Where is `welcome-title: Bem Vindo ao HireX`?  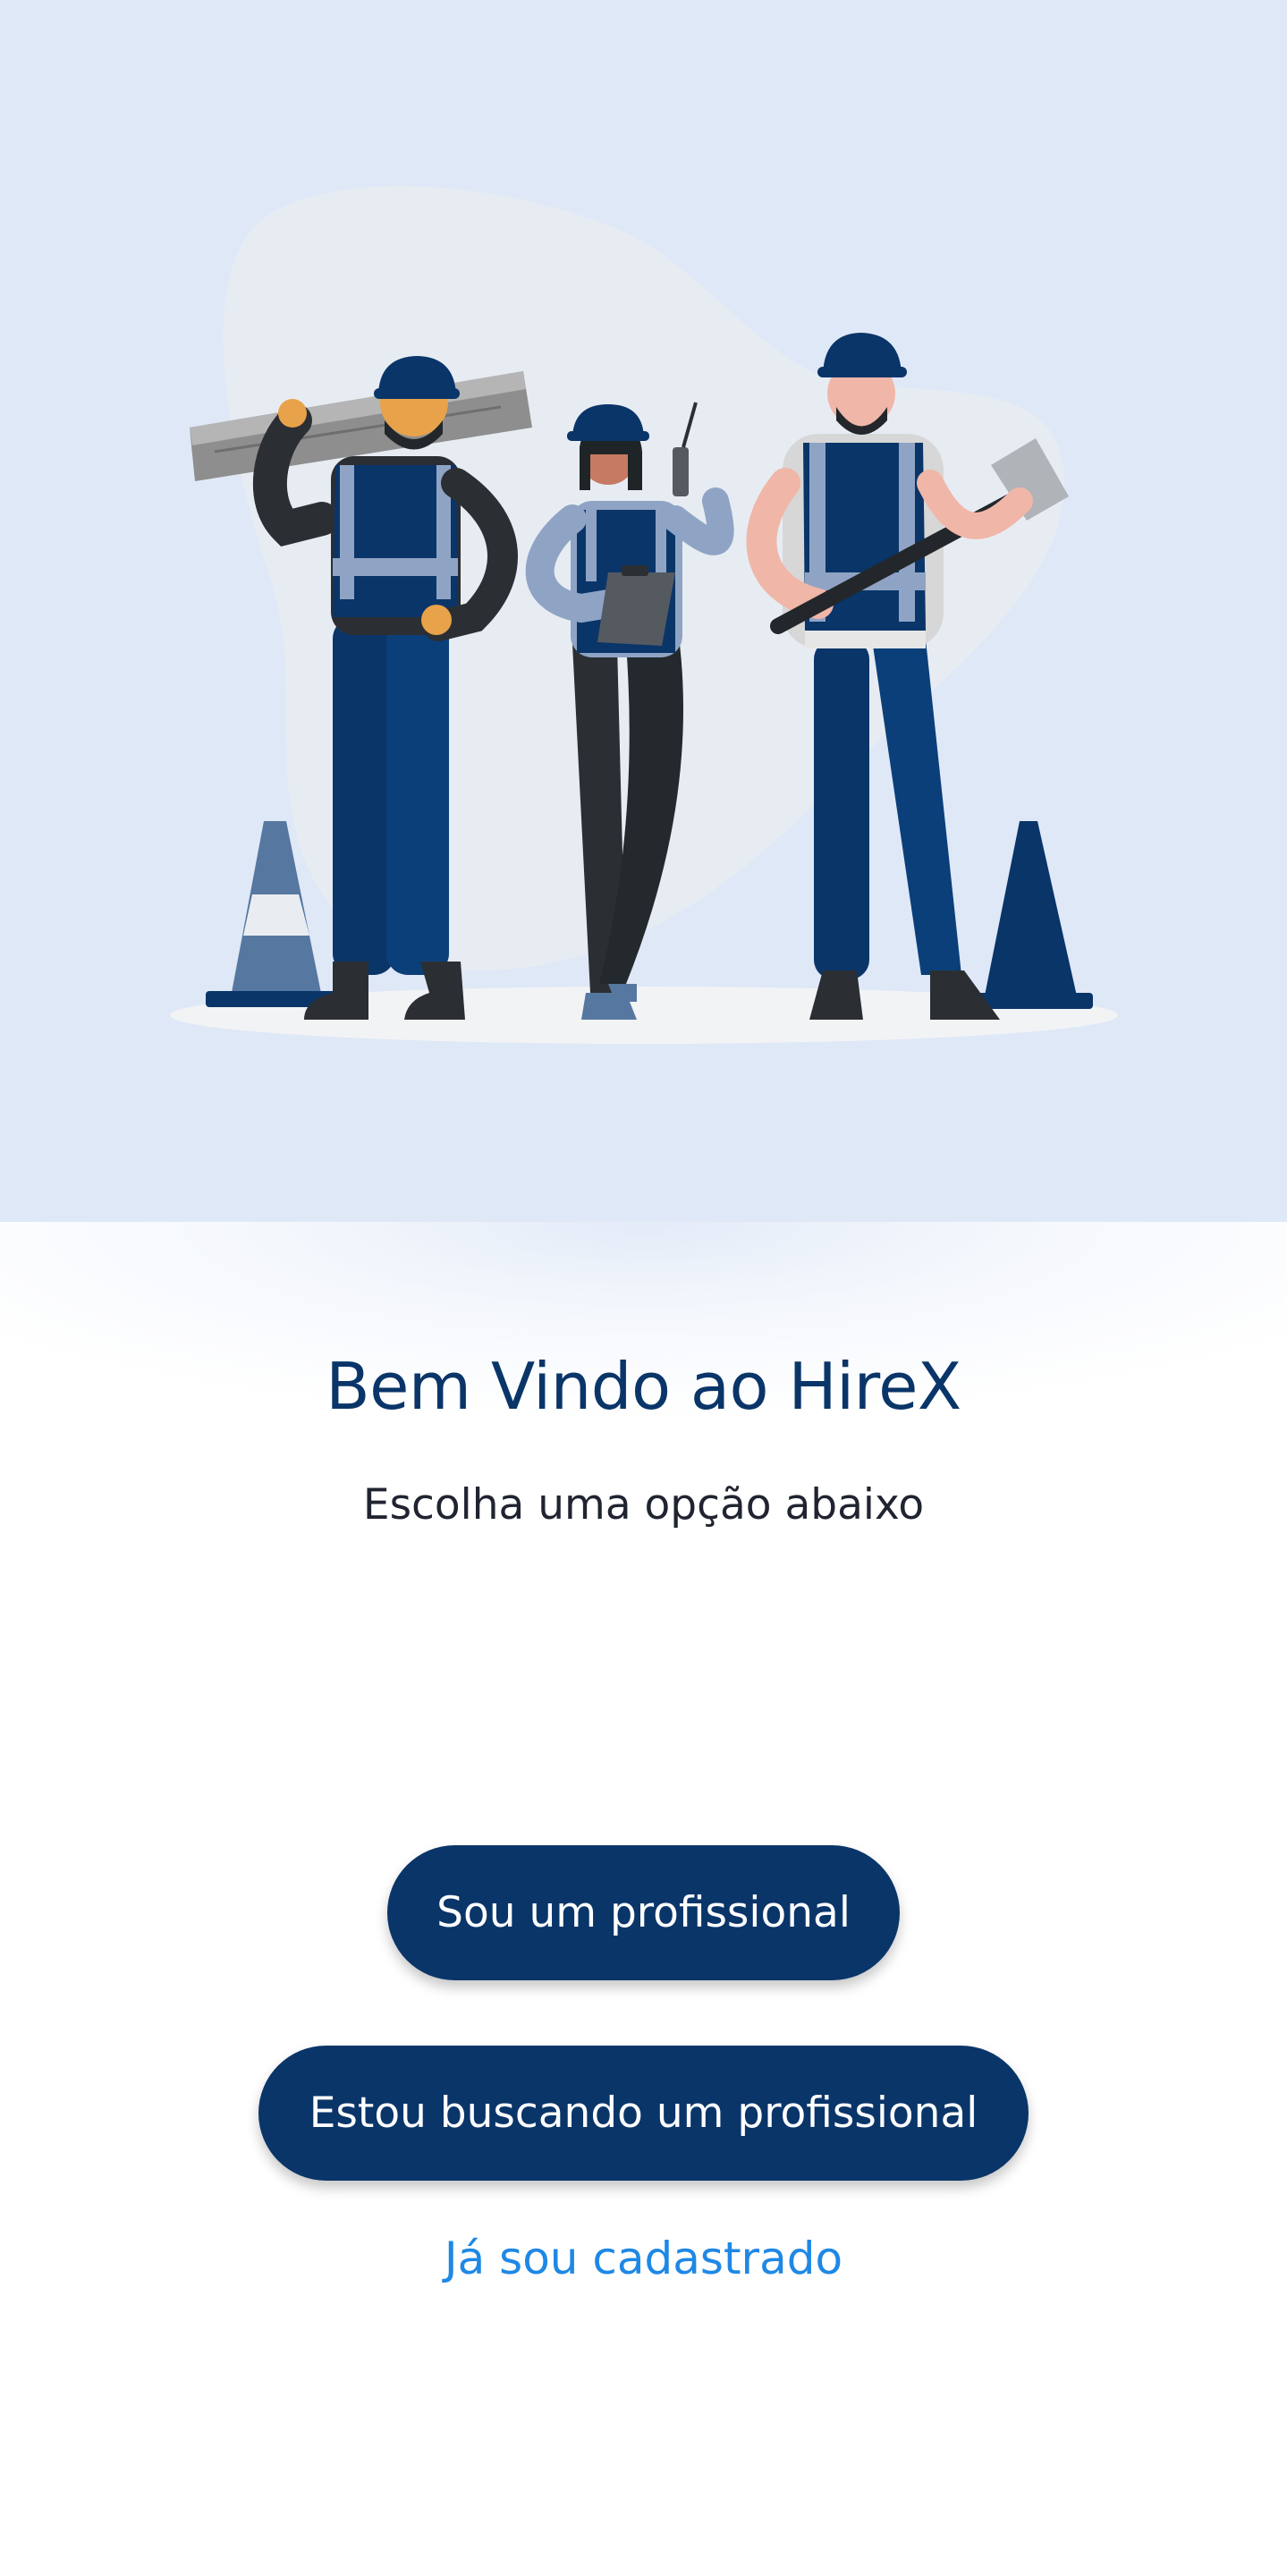
welcome-title: Bem Vindo ao HireX is located at coordinates (643, 1386).